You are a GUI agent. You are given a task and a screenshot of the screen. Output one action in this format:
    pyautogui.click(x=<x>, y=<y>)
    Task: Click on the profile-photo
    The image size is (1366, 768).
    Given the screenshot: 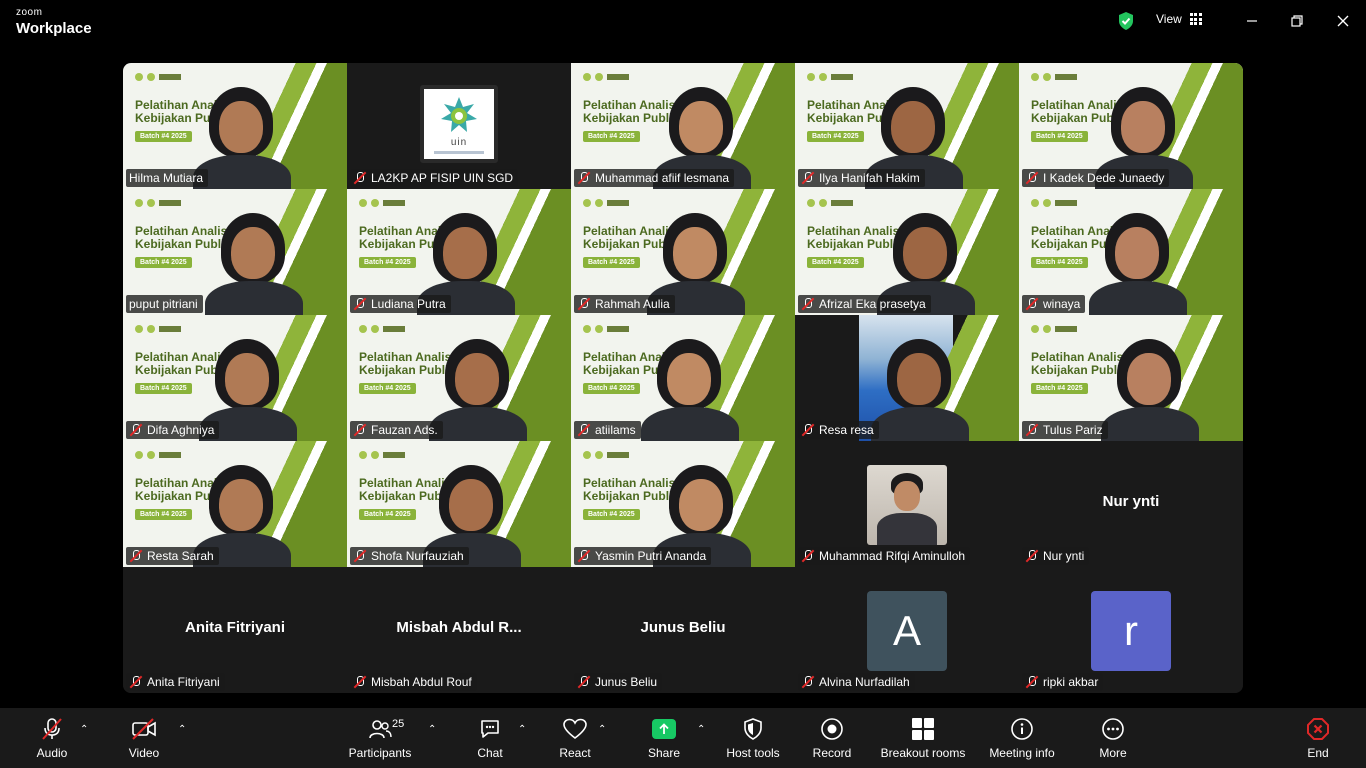 What is the action you would take?
    pyautogui.click(x=907, y=505)
    